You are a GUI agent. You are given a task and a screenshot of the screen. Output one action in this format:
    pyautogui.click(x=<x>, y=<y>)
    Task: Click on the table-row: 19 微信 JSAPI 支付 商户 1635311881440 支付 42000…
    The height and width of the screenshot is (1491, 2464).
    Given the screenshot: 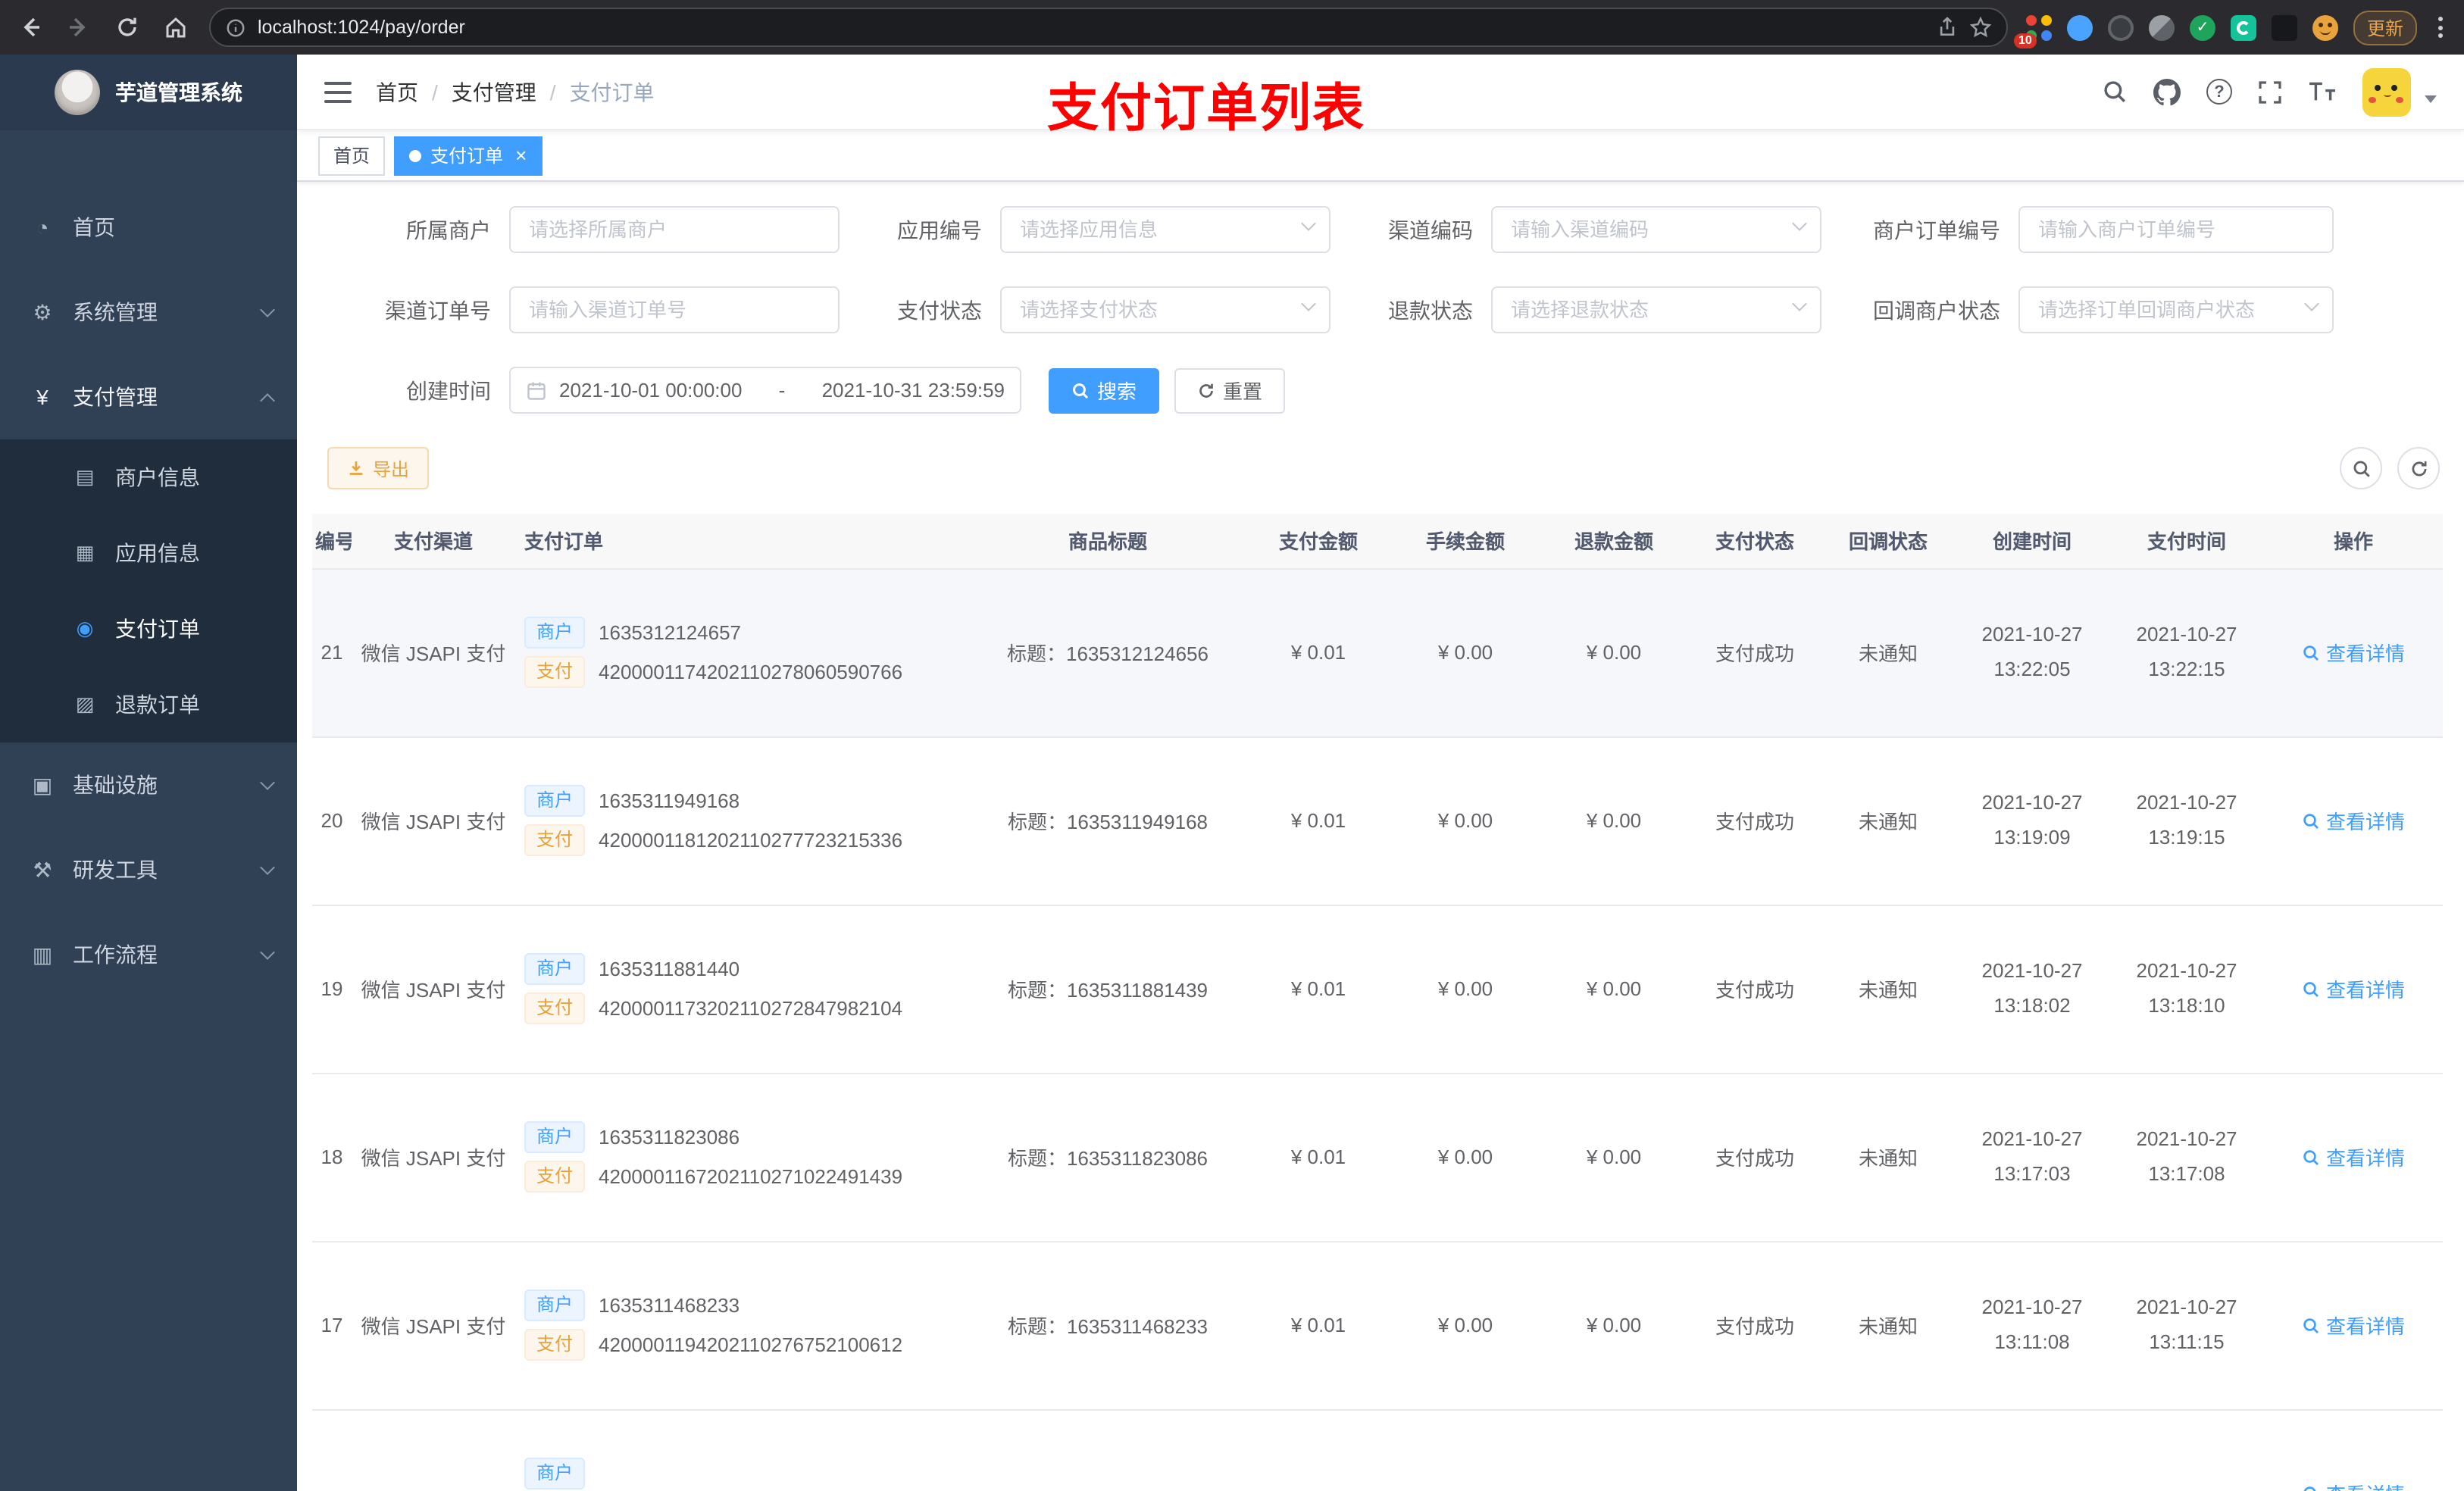 What is the action you would take?
    pyautogui.click(x=1377, y=989)
    